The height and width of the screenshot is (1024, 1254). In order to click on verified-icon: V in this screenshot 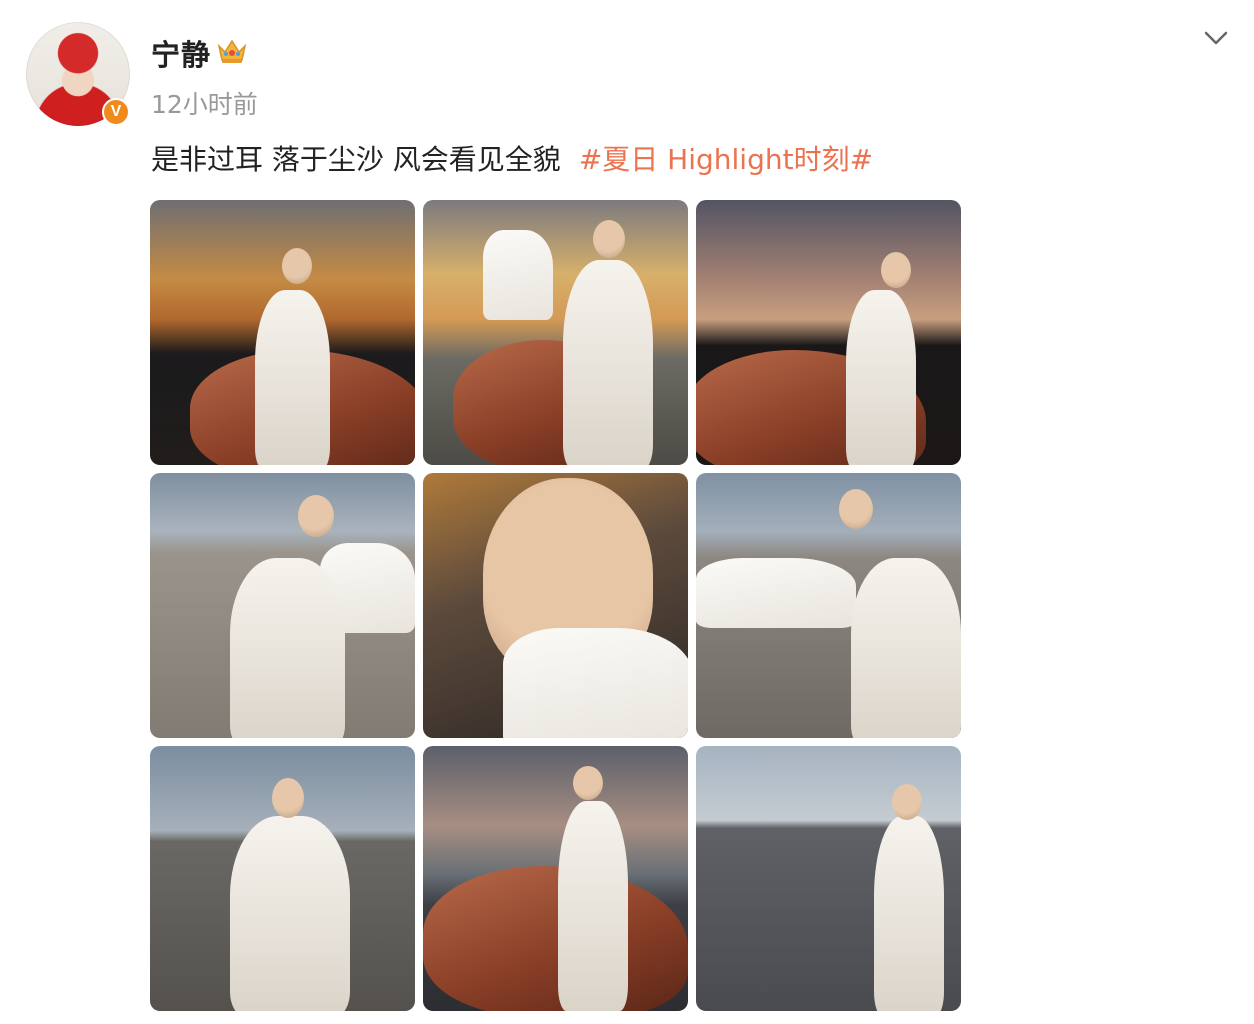, I will do `click(116, 112)`.